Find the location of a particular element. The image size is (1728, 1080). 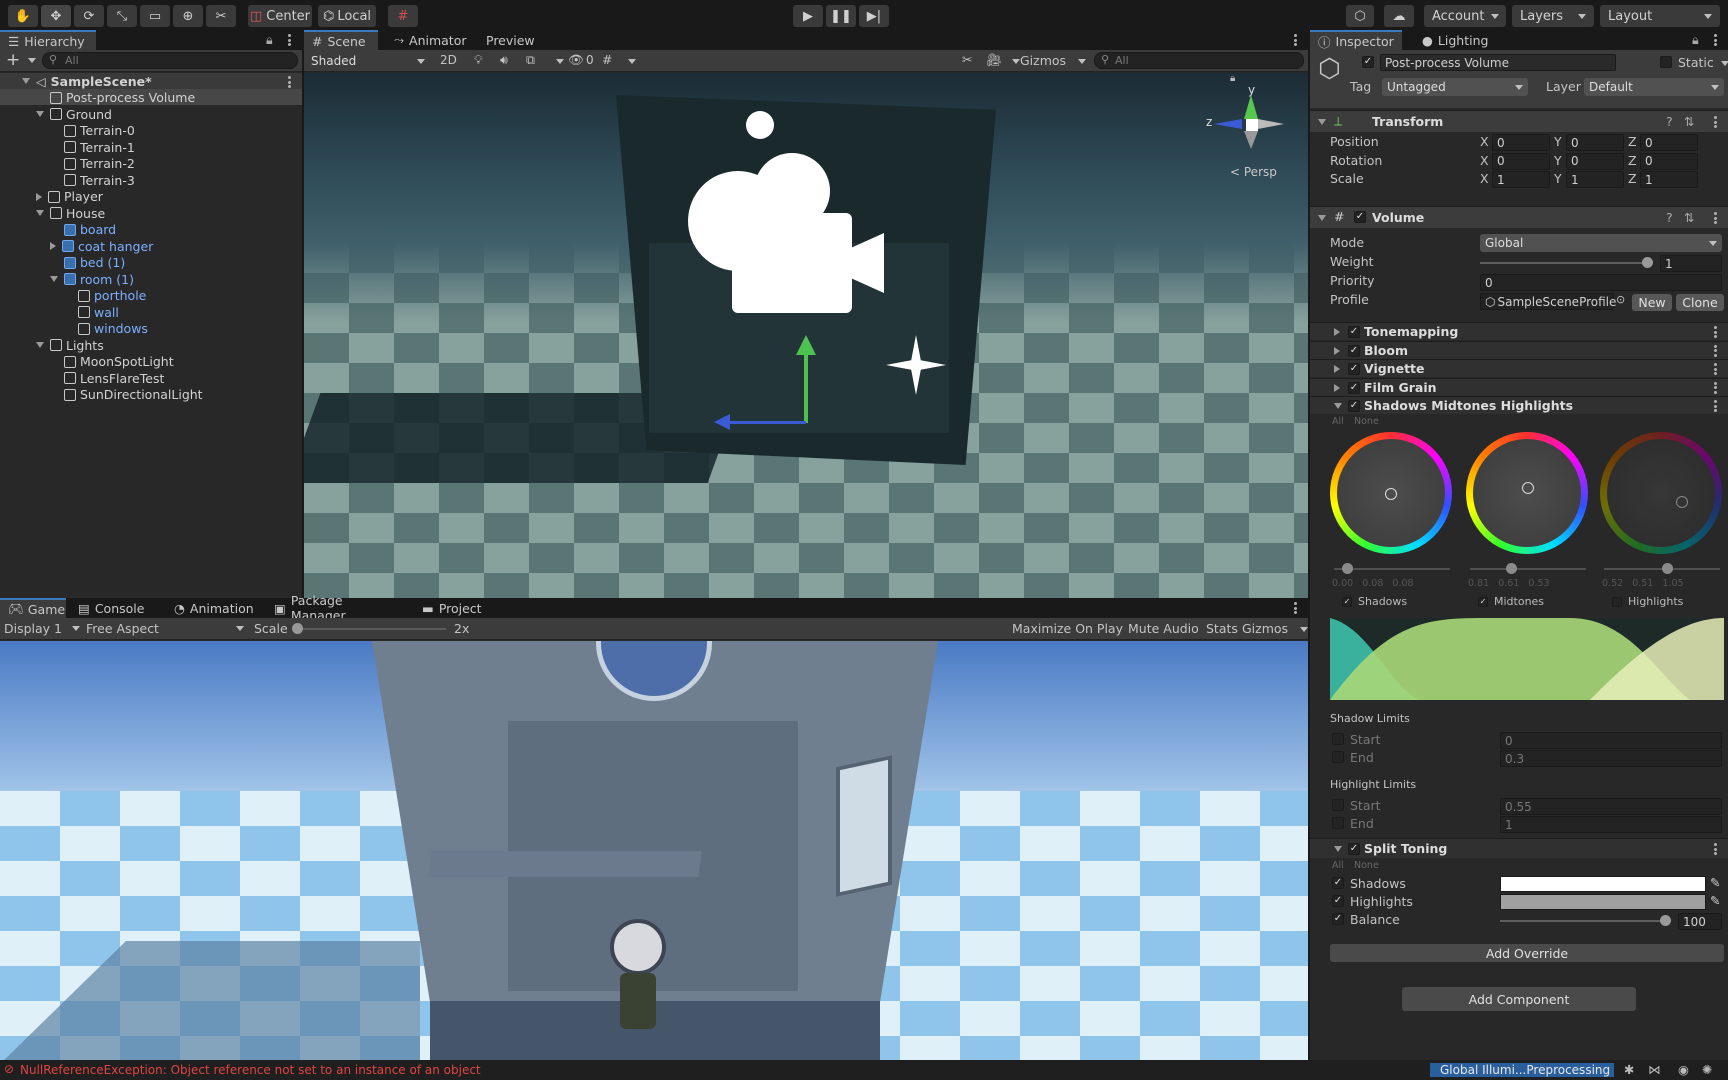

hierarchy-item: House is located at coordinates (150, 213).